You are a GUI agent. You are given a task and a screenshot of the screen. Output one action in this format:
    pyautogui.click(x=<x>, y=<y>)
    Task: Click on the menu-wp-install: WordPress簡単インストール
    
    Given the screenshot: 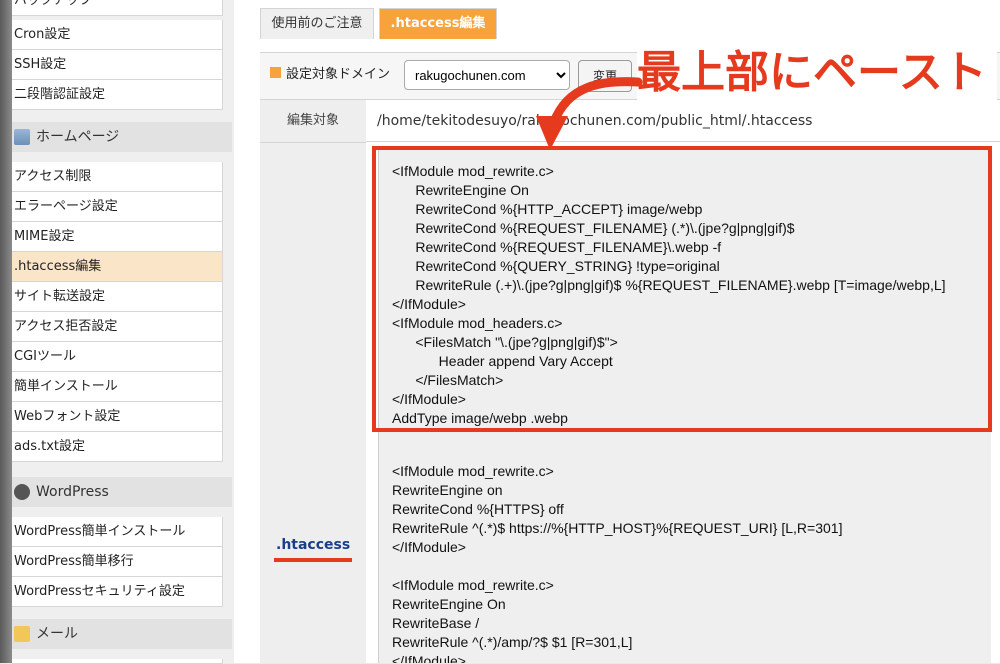 What is the action you would take?
    pyautogui.click(x=117, y=532)
    